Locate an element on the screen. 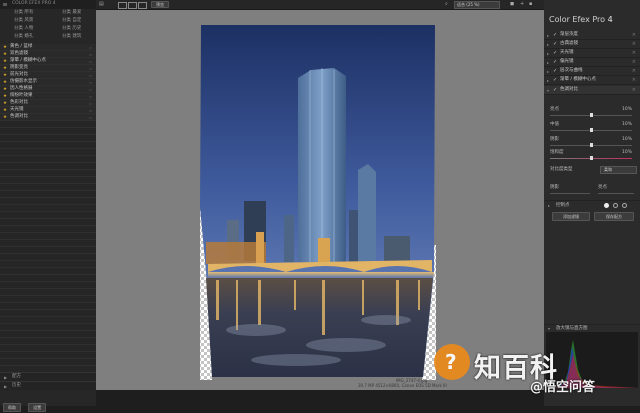 The height and width of the screenshot is (413, 640). zoom-select: 适合 (25 %) is located at coordinates (477, 5).